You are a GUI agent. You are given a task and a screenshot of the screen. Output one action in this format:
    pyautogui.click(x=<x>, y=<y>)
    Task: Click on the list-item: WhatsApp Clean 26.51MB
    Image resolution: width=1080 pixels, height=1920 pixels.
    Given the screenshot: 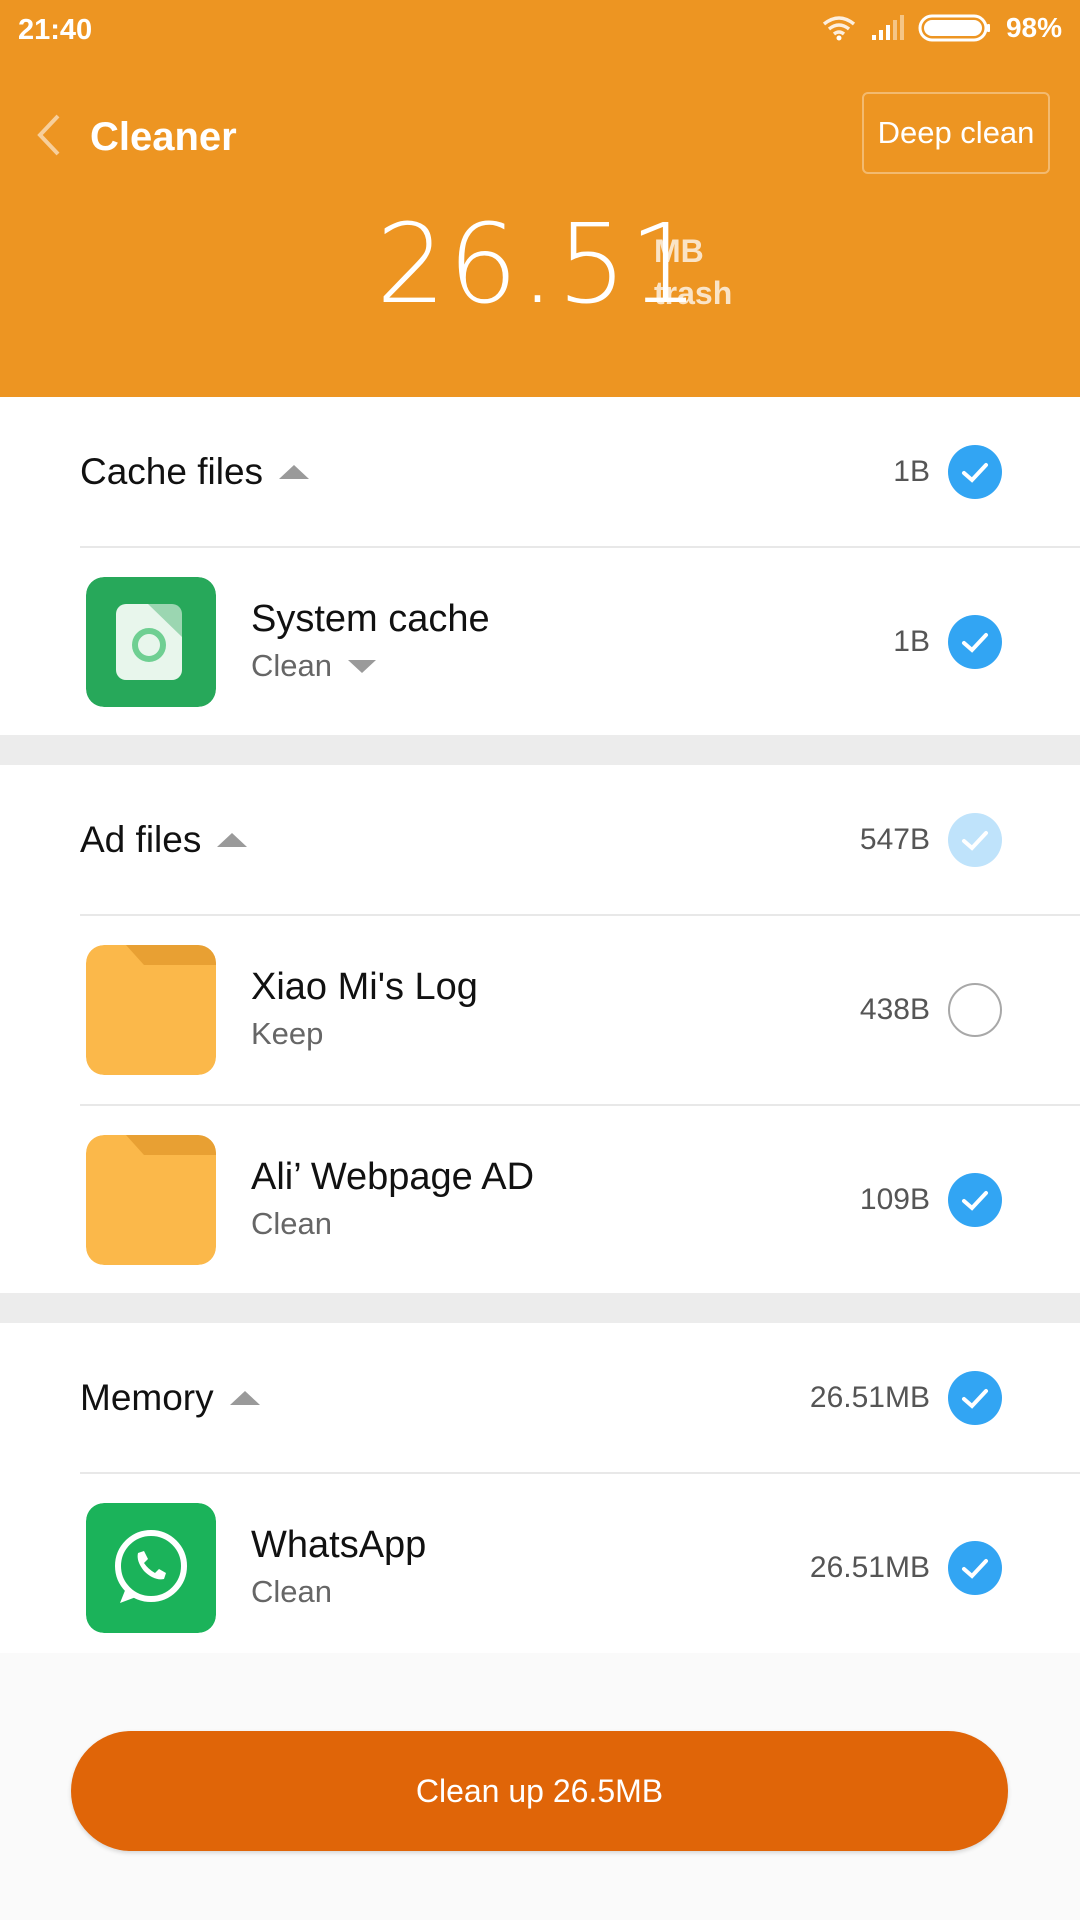 What is the action you would take?
    pyautogui.click(x=540, y=1568)
    